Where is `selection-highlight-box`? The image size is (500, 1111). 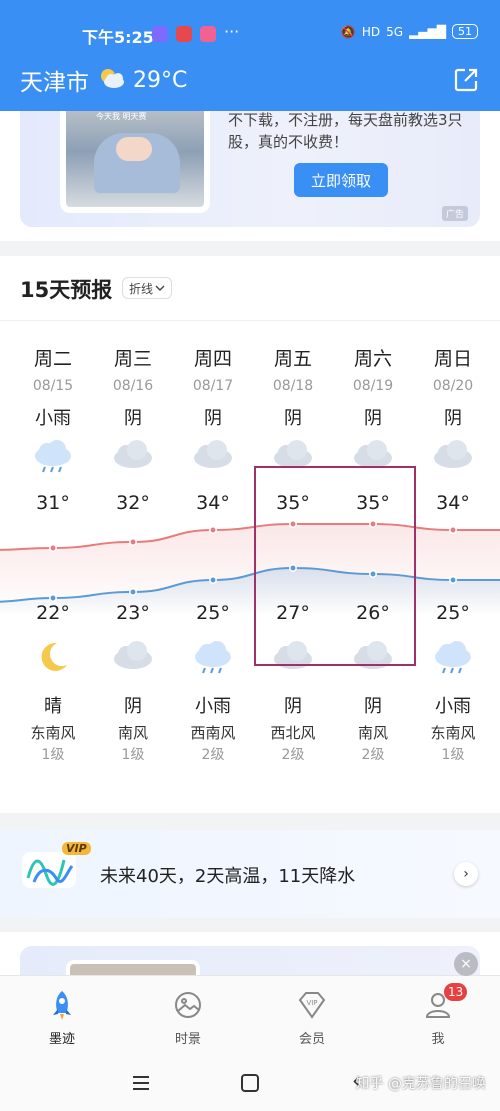 selection-highlight-box is located at coordinates (335, 566).